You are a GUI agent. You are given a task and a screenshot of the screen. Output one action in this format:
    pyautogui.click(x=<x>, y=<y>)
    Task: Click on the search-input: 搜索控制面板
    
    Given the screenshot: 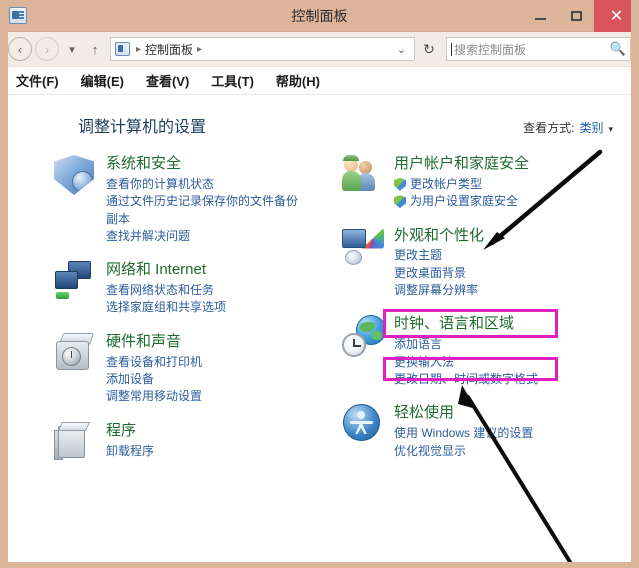 What is the action you would take?
    pyautogui.click(x=532, y=49)
    